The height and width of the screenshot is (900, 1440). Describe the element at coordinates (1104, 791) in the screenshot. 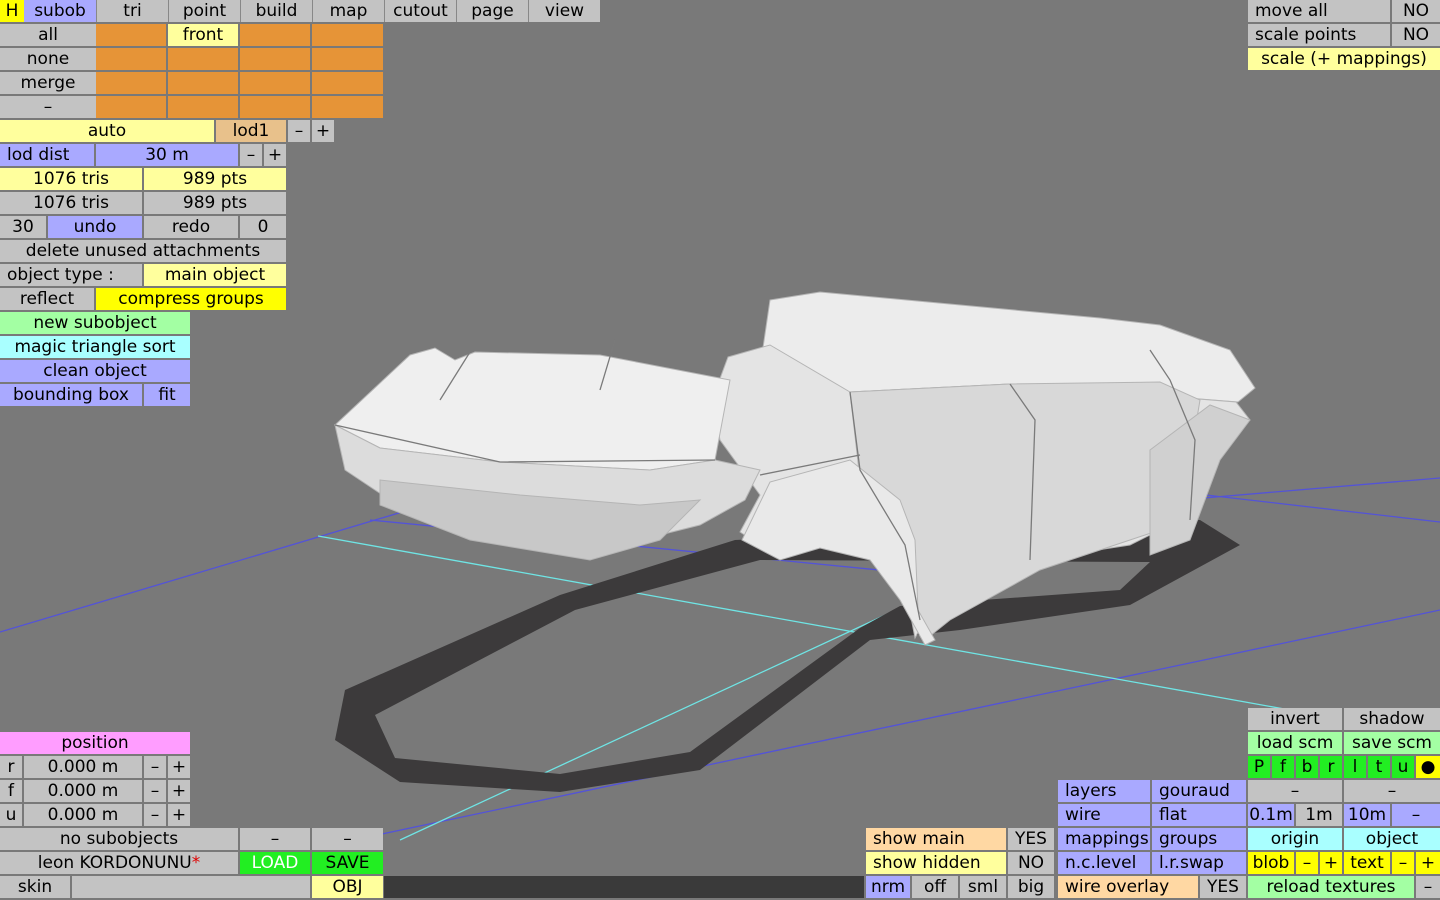

I see `layers-button: layers` at that location.